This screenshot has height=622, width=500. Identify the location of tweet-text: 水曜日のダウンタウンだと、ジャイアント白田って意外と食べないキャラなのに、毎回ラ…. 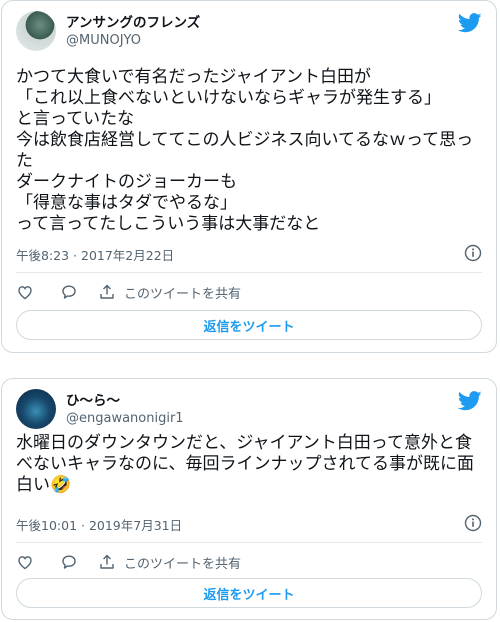
(245, 464).